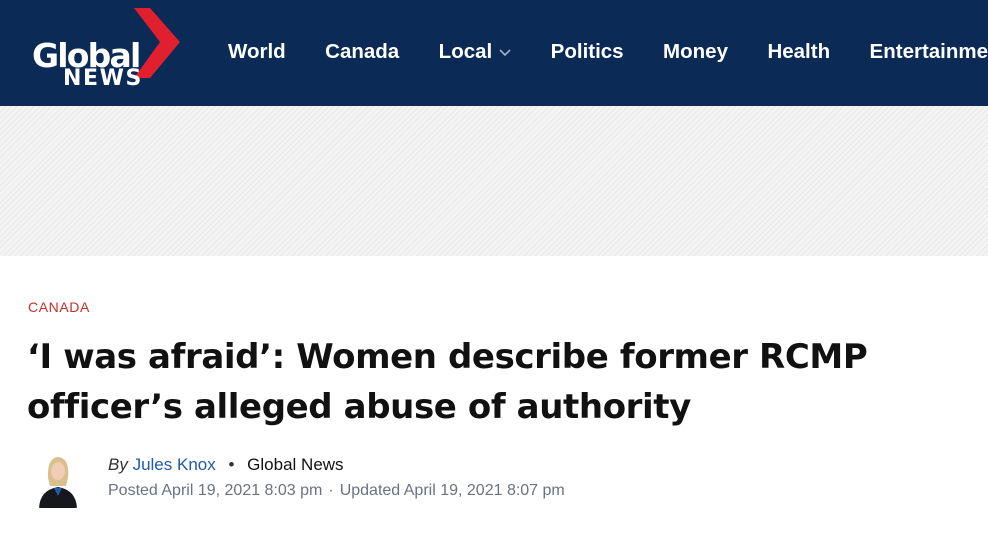 The image size is (988, 537). I want to click on nav-item-label: Health, so click(799, 51).